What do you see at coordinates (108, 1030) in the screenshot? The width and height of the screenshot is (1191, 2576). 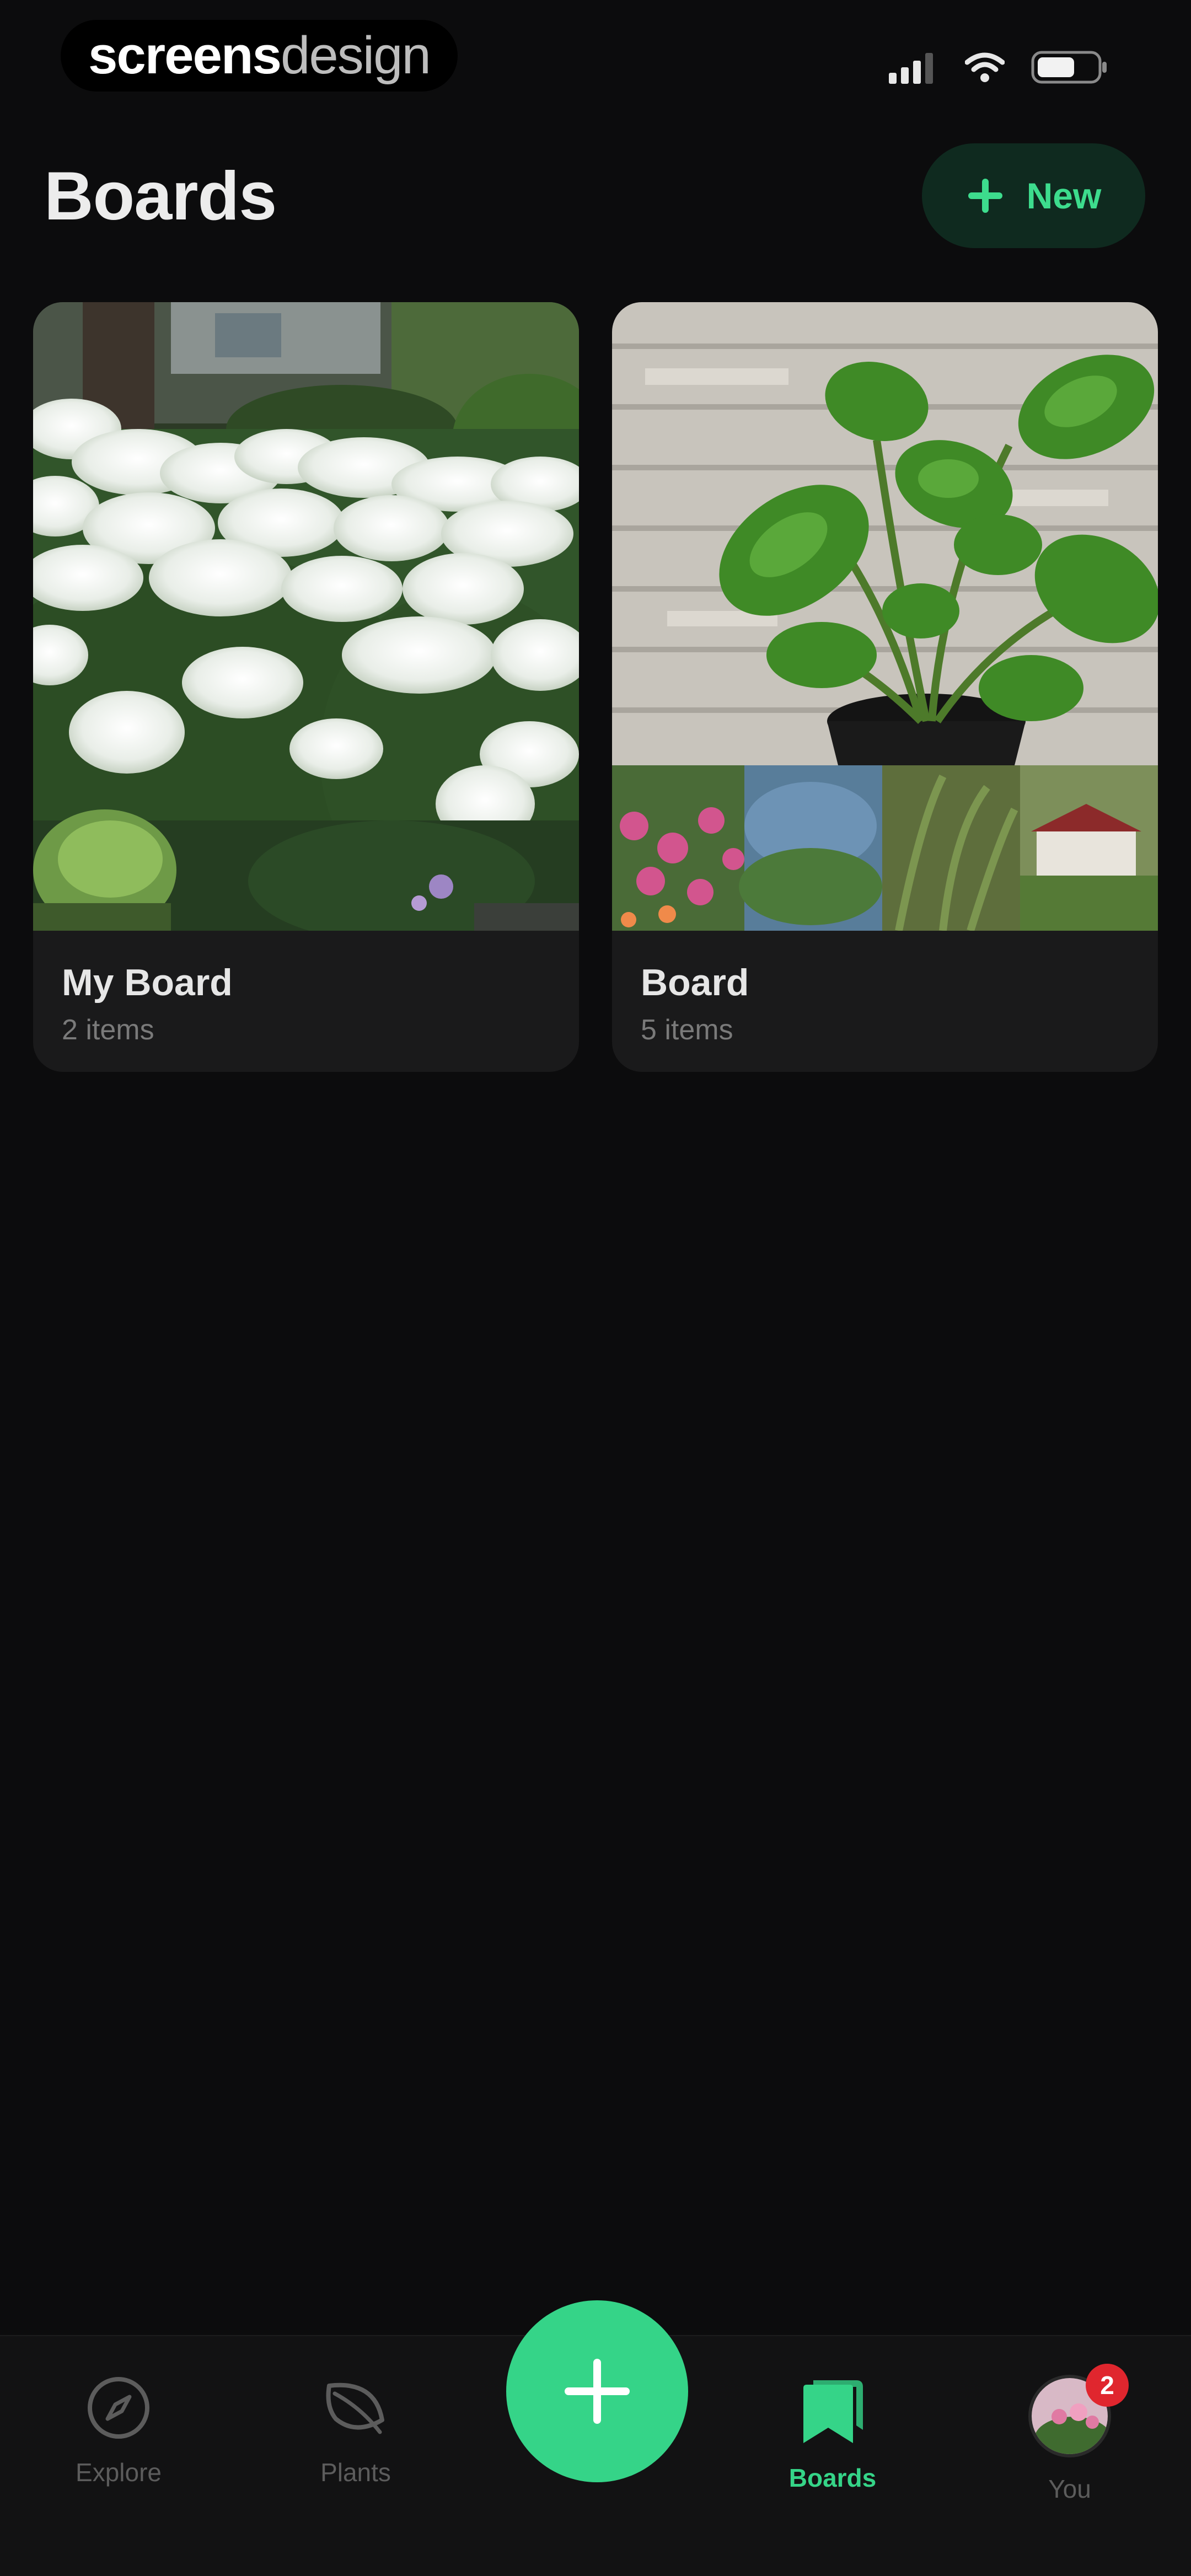 I see `board-item-count: 2 items` at bounding box center [108, 1030].